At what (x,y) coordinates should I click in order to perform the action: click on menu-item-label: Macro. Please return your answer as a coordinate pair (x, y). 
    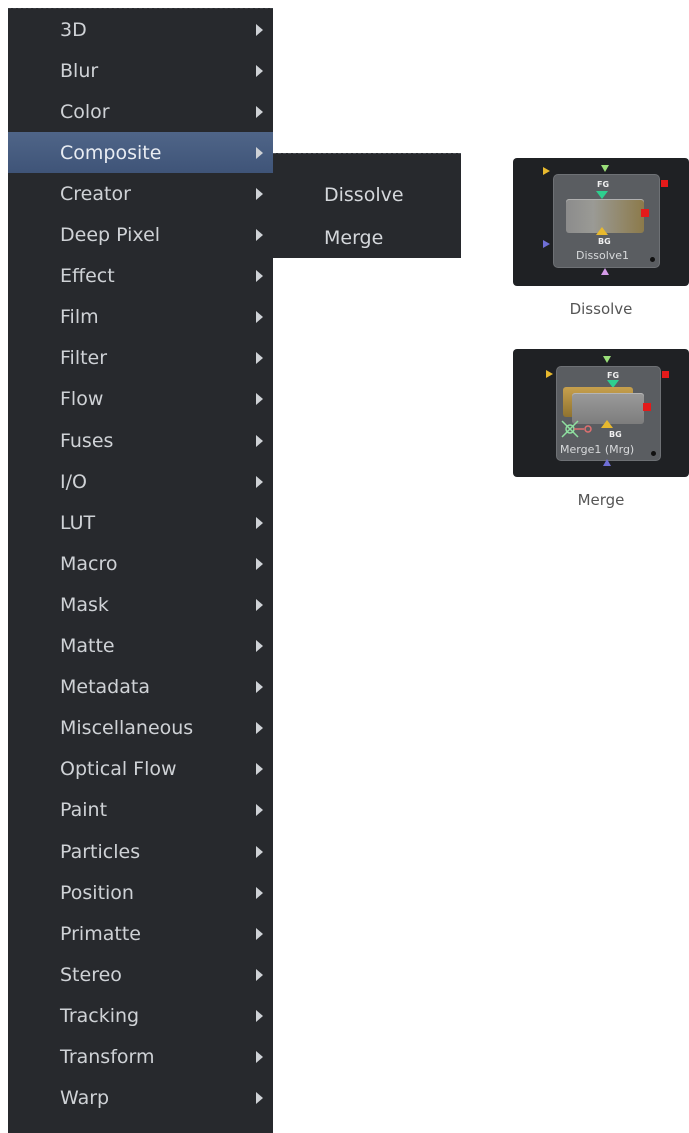
    Looking at the image, I should click on (89, 563).